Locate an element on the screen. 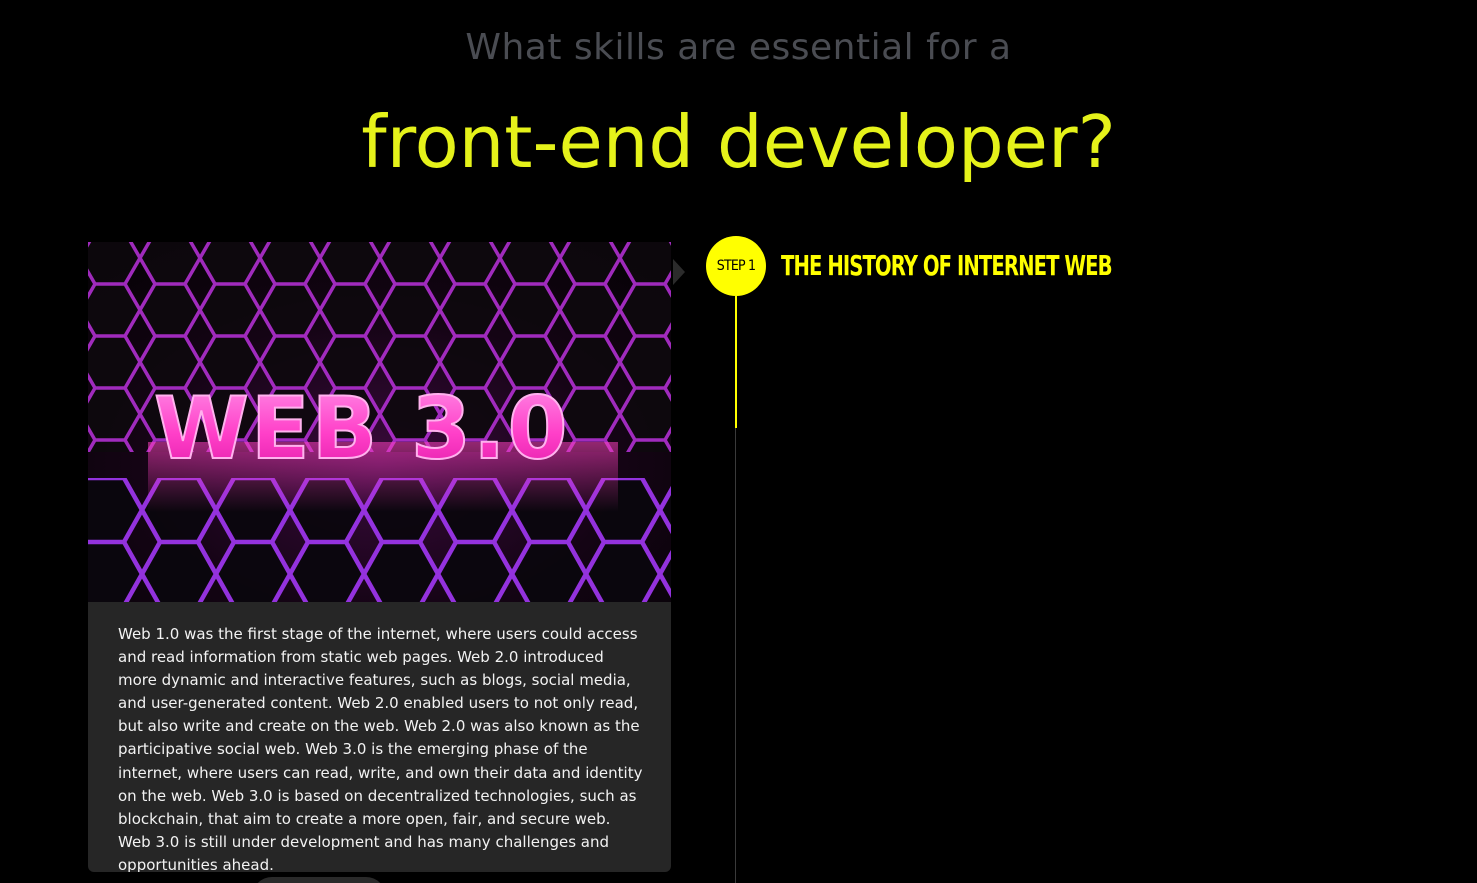  card-pointer-arrow is located at coordinates (679, 272).